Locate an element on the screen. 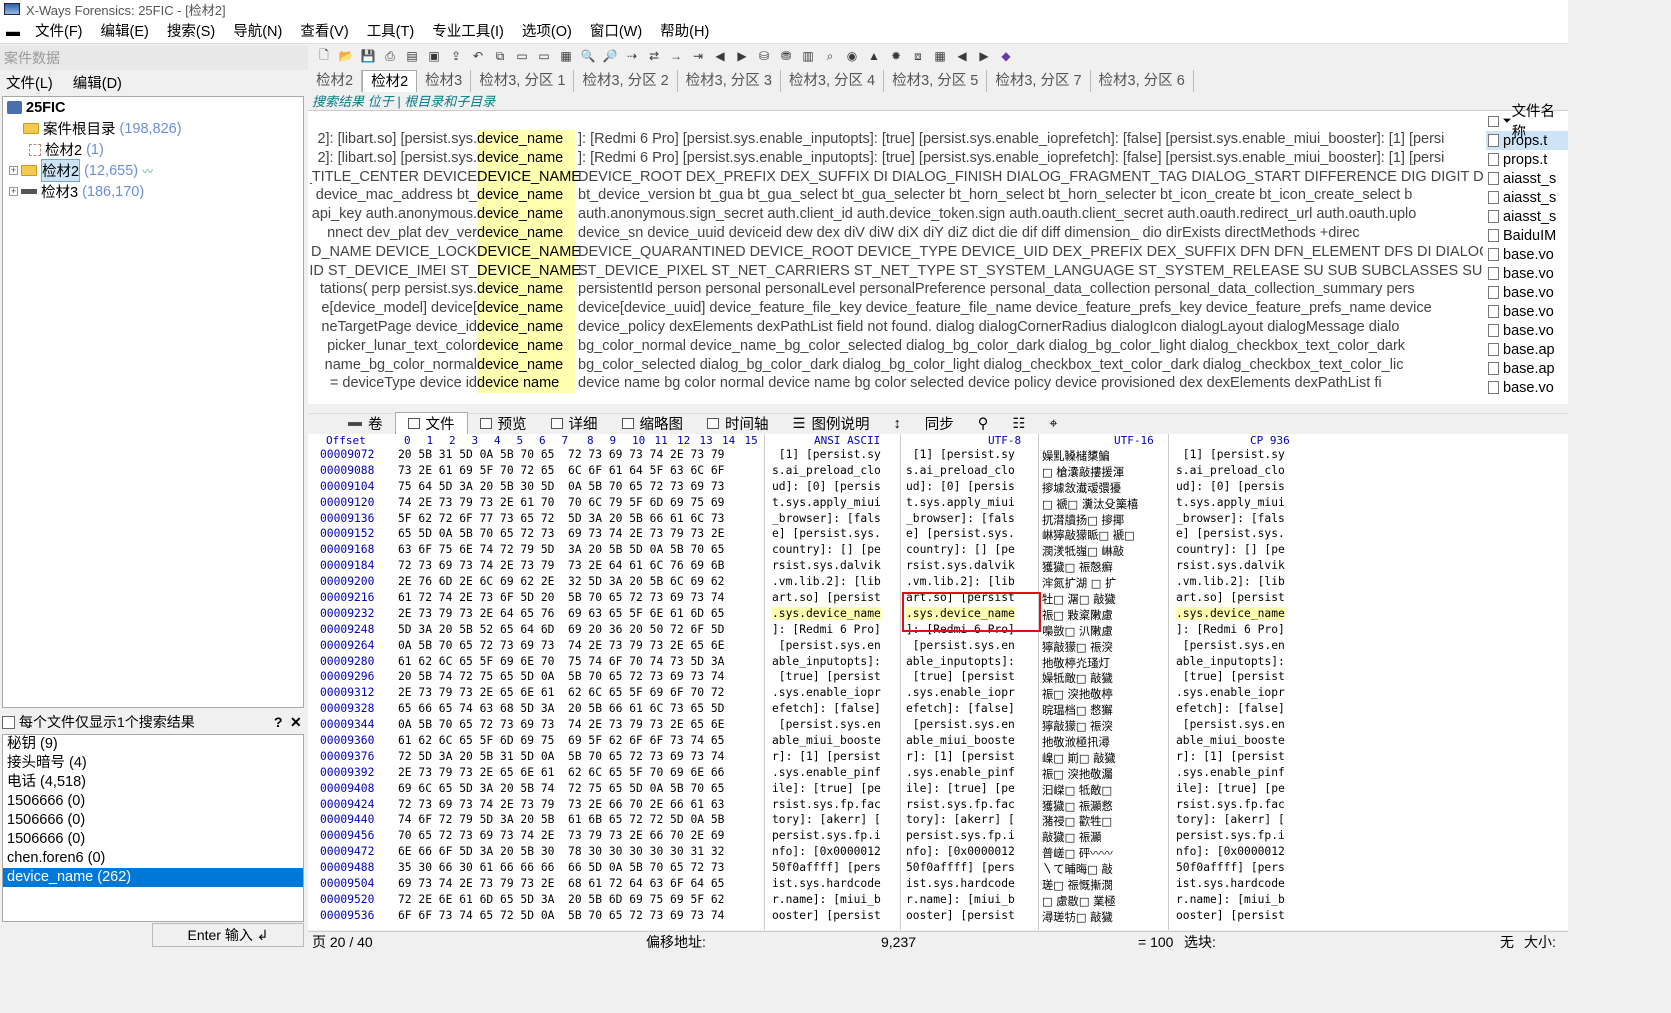  search-term-item-selected: device_name (262) is located at coordinates (153, 877).